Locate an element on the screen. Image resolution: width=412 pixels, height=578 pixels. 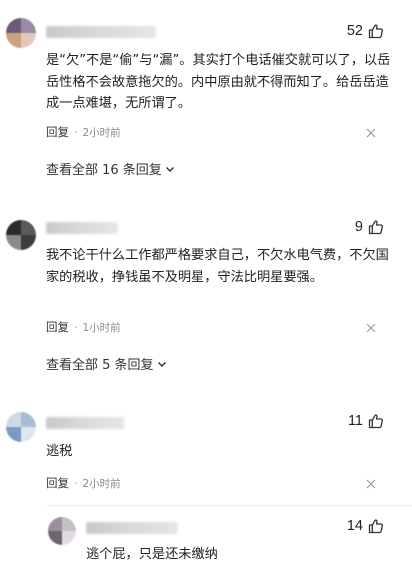
like-count: 11 is located at coordinates (355, 421).